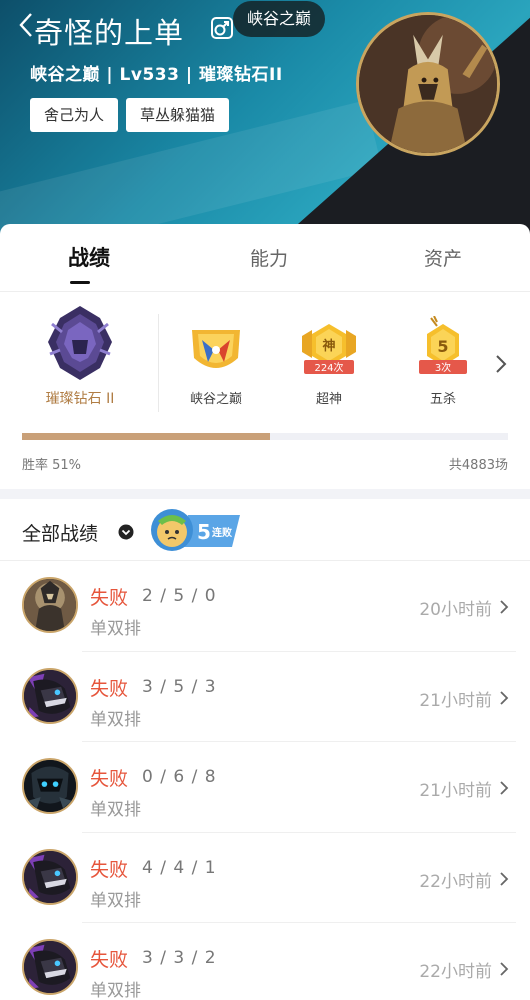  What do you see at coordinates (179, 686) in the screenshot?
I see `match-kda: 3 / 5 / 3` at bounding box center [179, 686].